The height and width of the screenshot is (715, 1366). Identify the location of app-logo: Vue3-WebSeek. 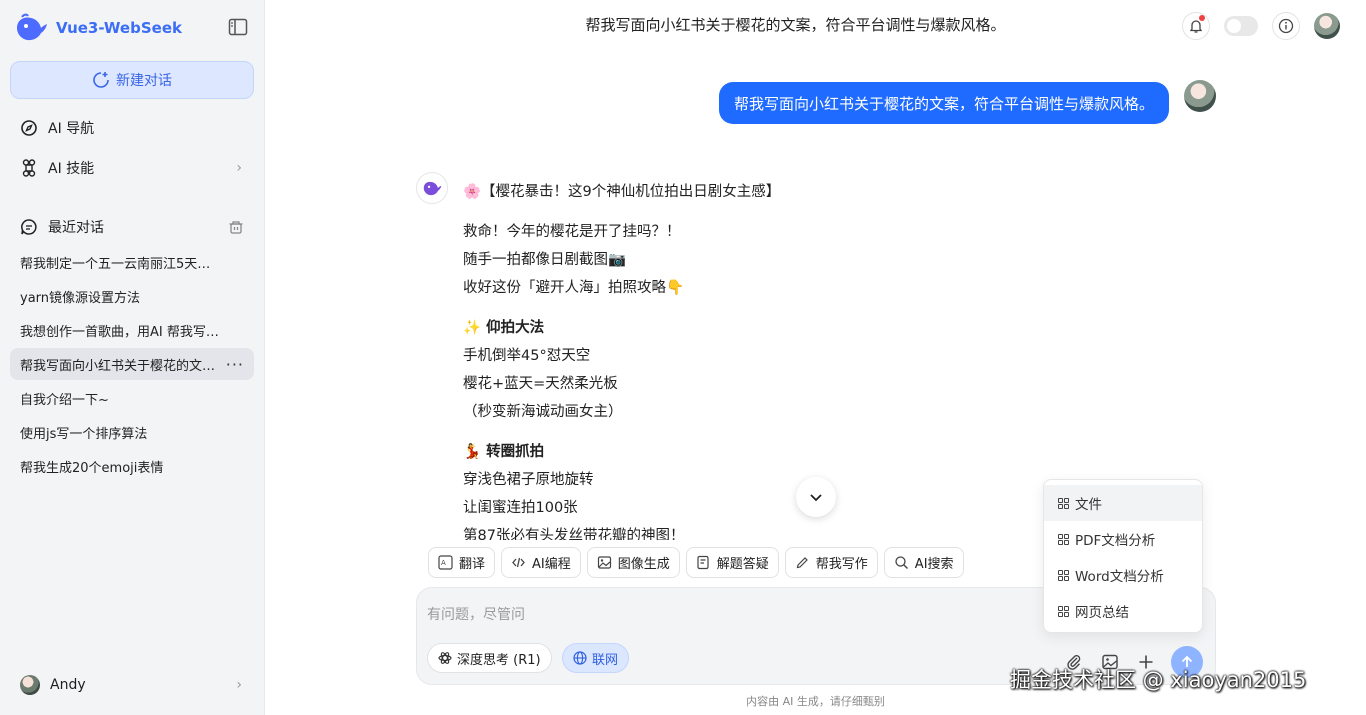
(98, 28).